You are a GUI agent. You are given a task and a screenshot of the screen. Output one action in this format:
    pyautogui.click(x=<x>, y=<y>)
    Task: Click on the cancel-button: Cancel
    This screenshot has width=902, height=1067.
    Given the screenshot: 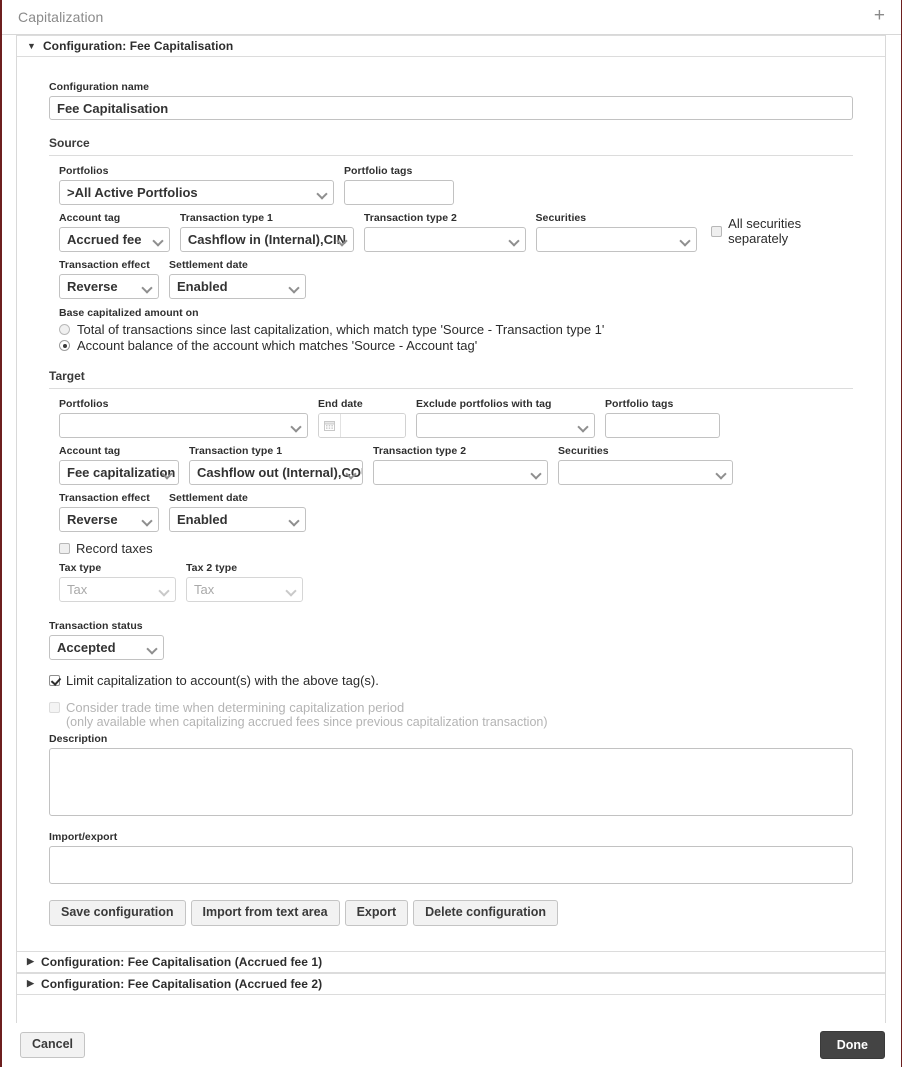 What is the action you would take?
    pyautogui.click(x=52, y=1045)
    